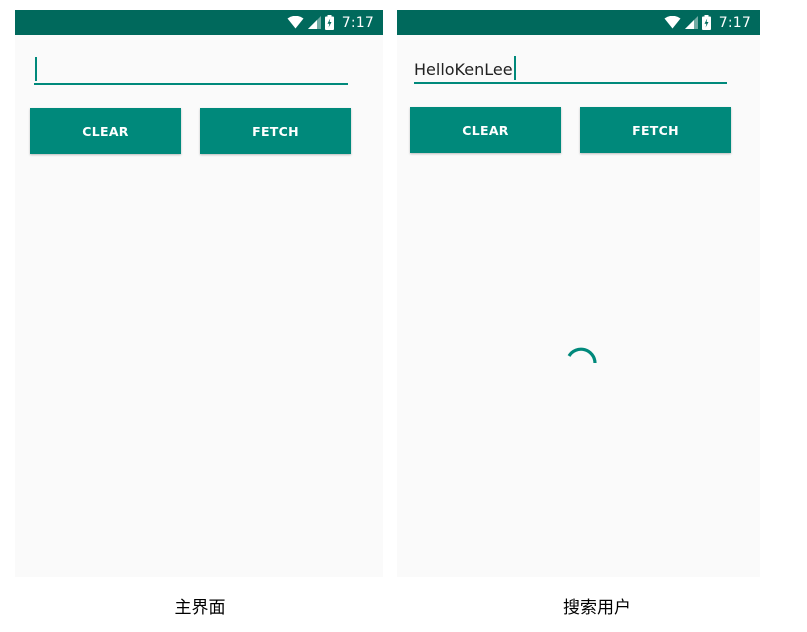  What do you see at coordinates (583, 361) in the screenshot?
I see `spinner-icon` at bounding box center [583, 361].